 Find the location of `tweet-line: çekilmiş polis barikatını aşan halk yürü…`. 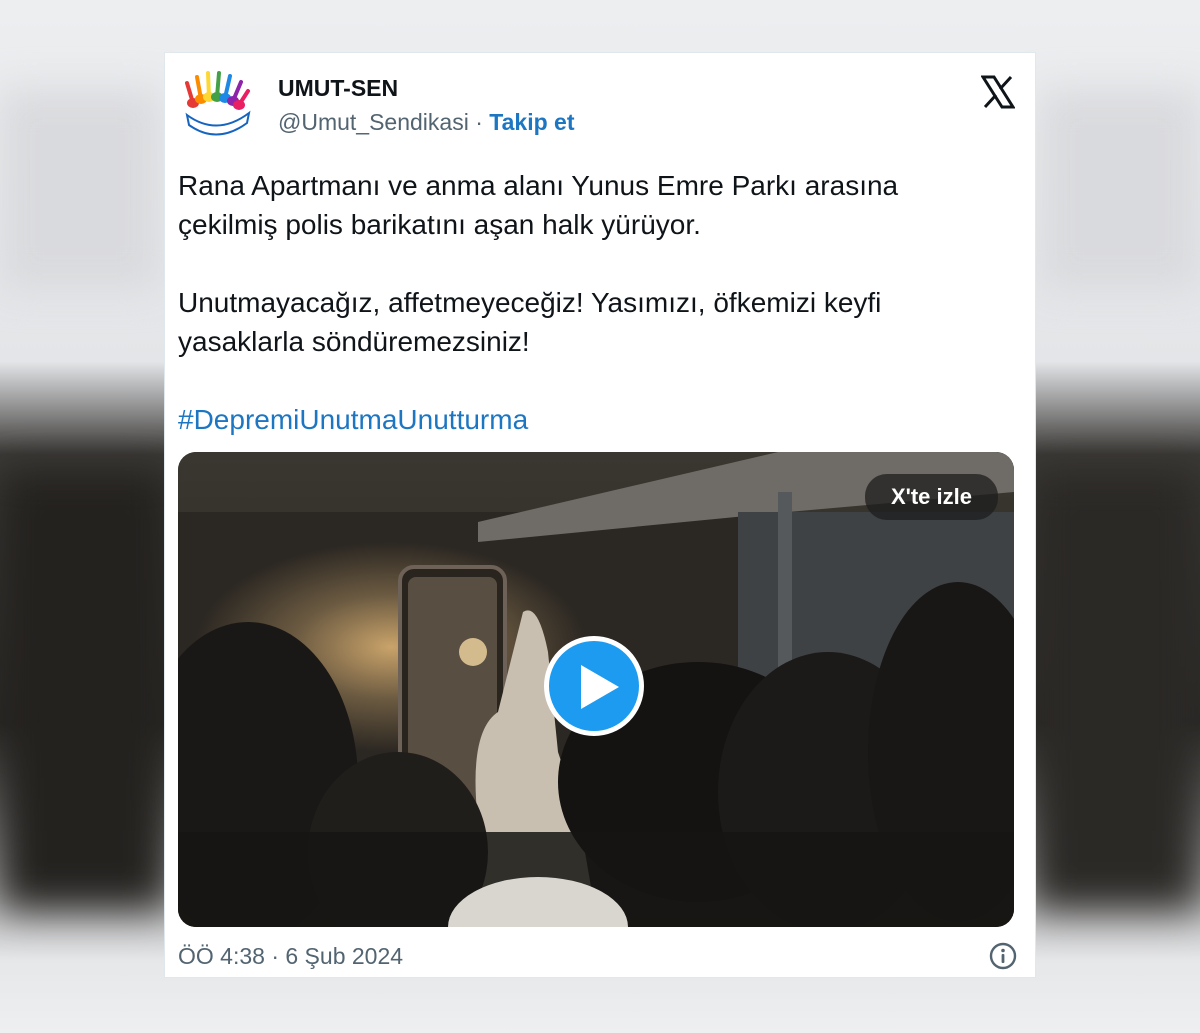

tweet-line: çekilmiş polis barikatını aşan halk yürü… is located at coordinates (439, 224).